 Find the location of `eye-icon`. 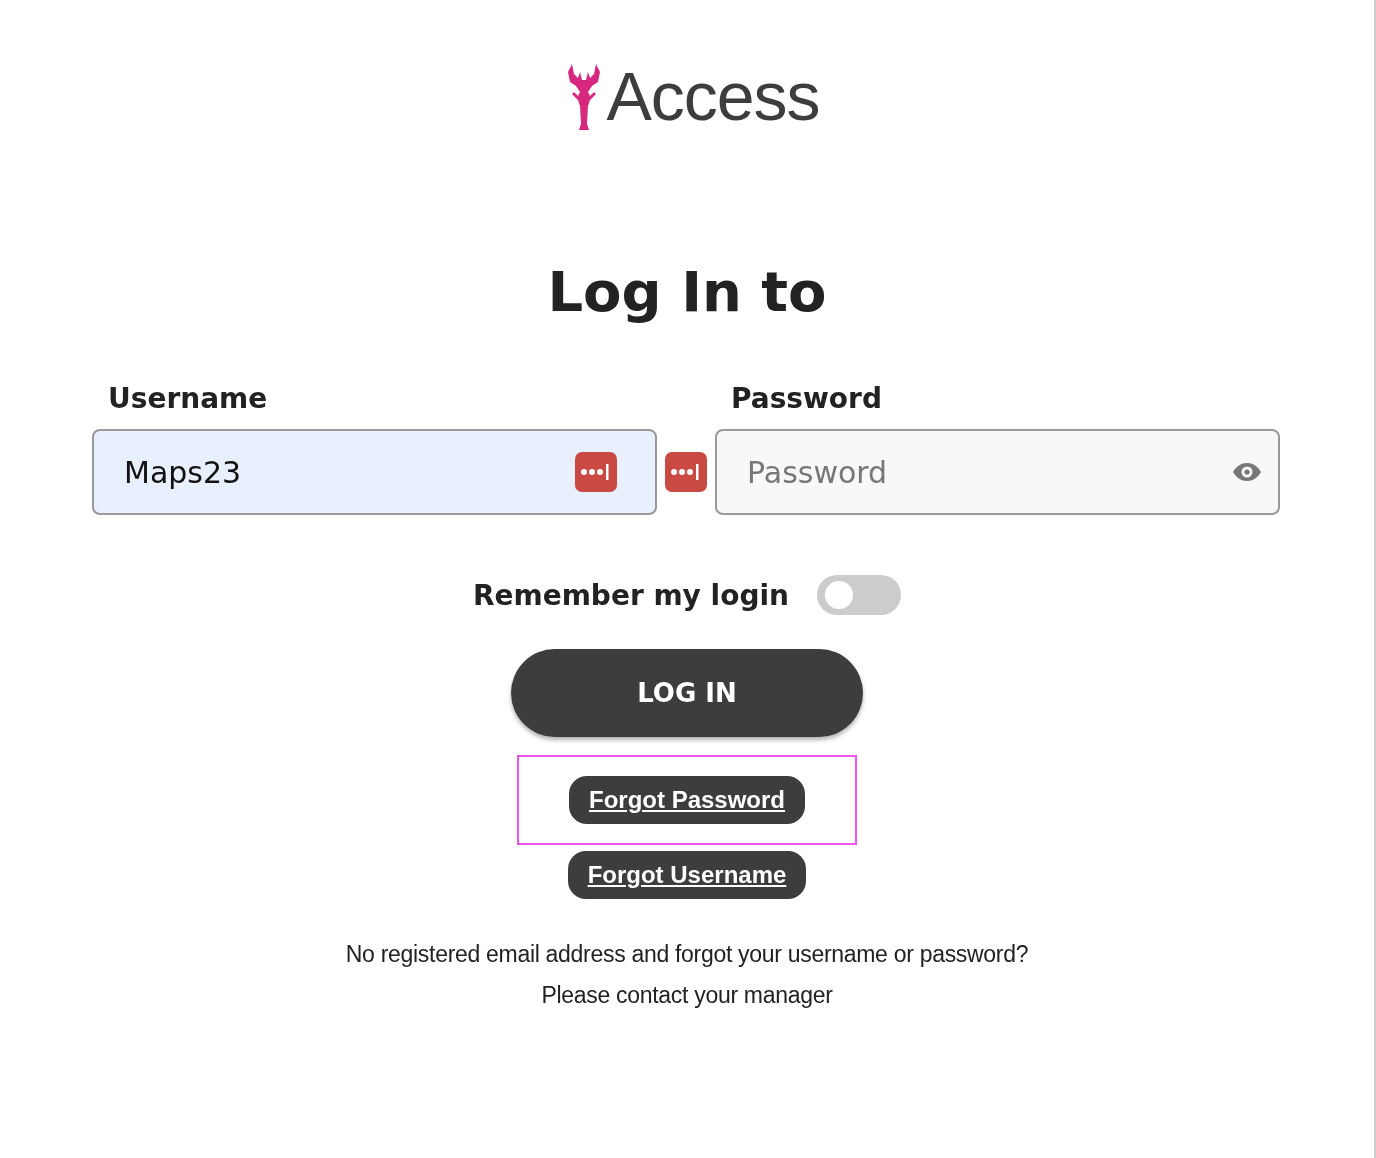

eye-icon is located at coordinates (1247, 472).